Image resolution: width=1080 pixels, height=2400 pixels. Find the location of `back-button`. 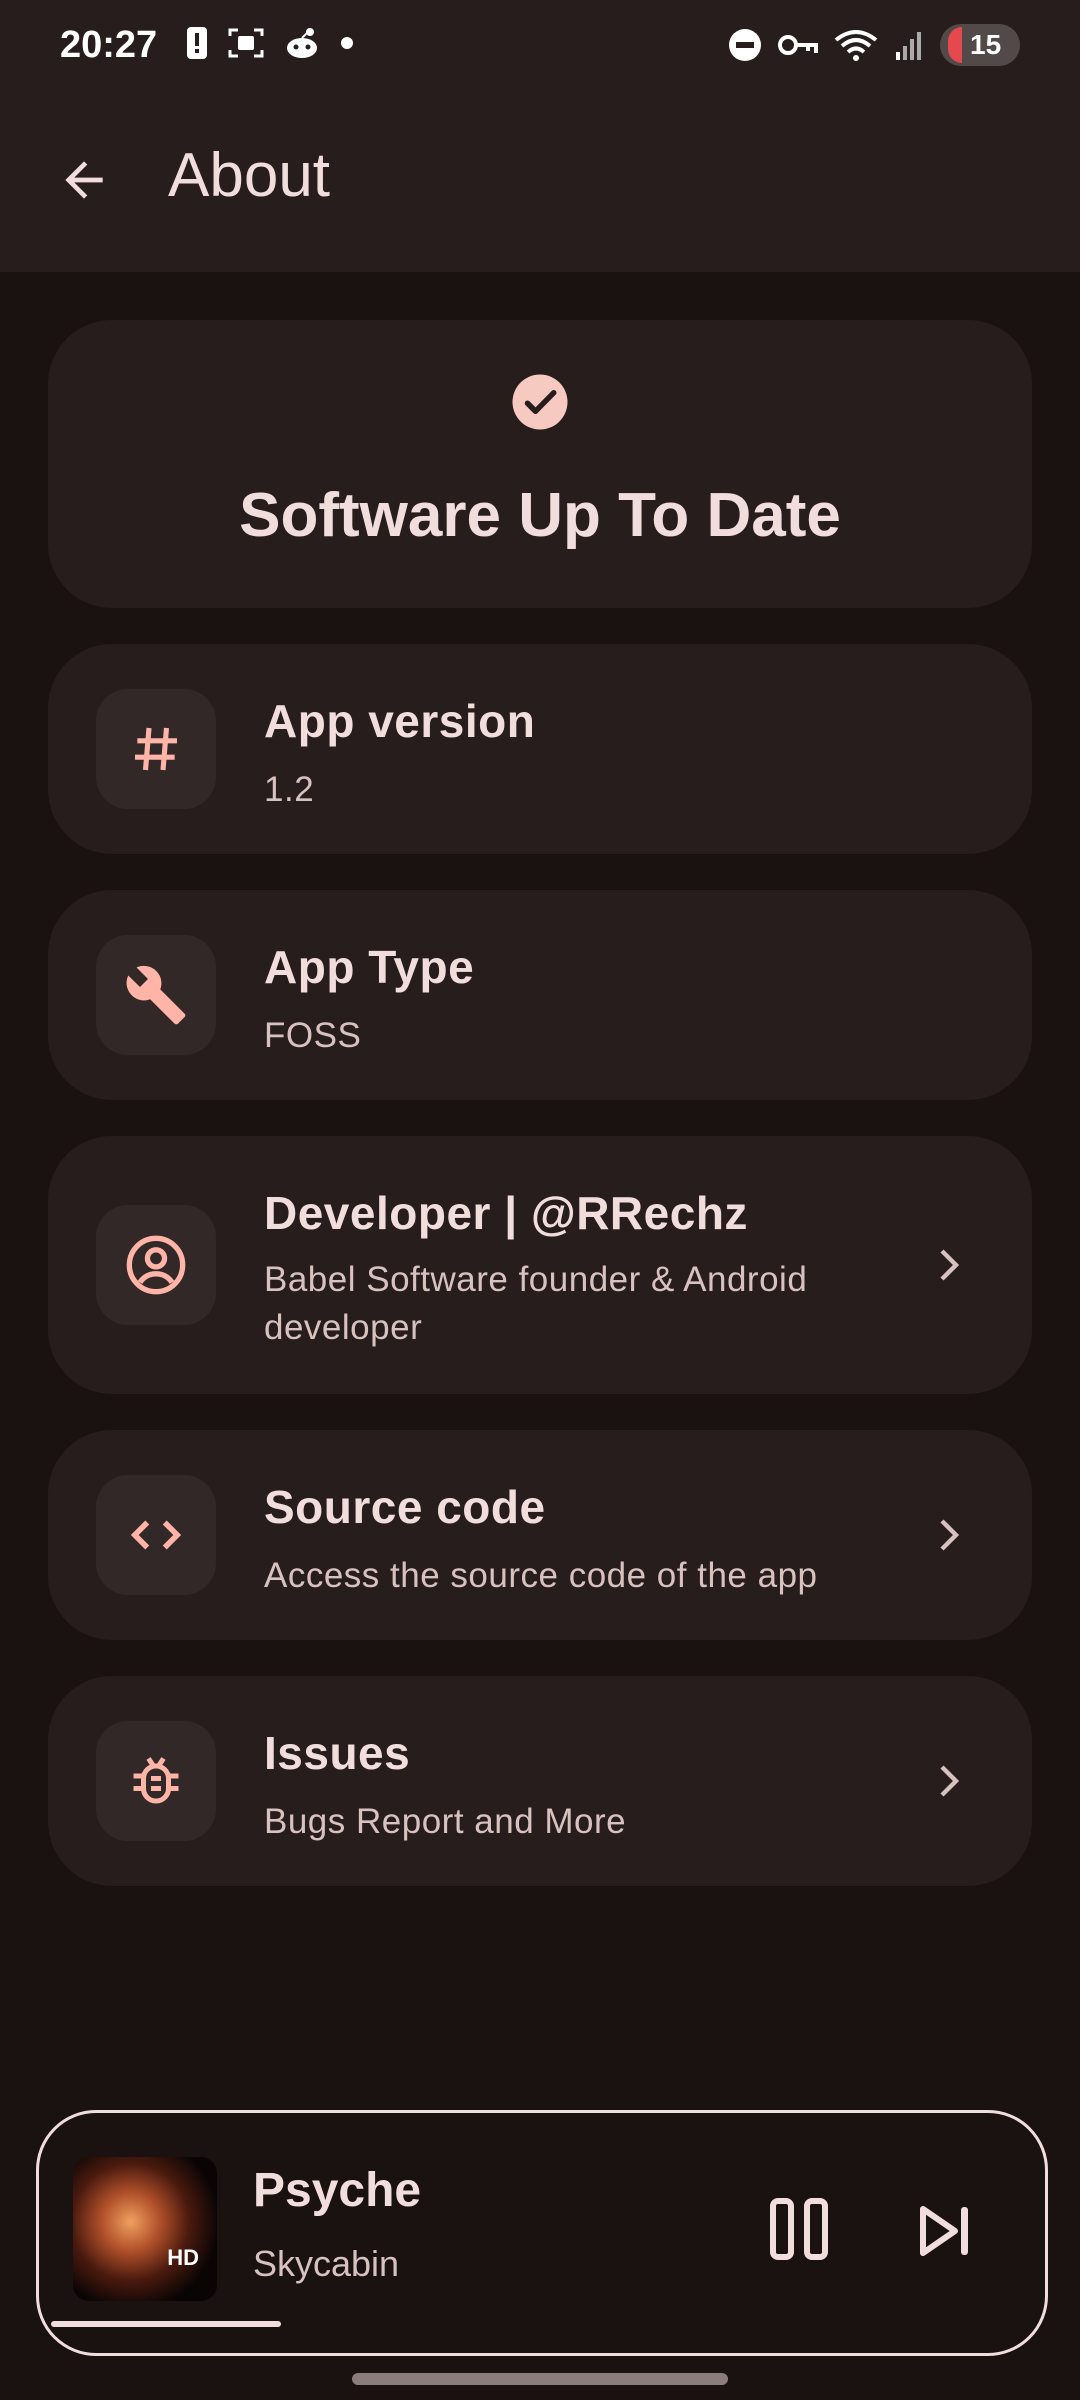

back-button is located at coordinates (84, 180).